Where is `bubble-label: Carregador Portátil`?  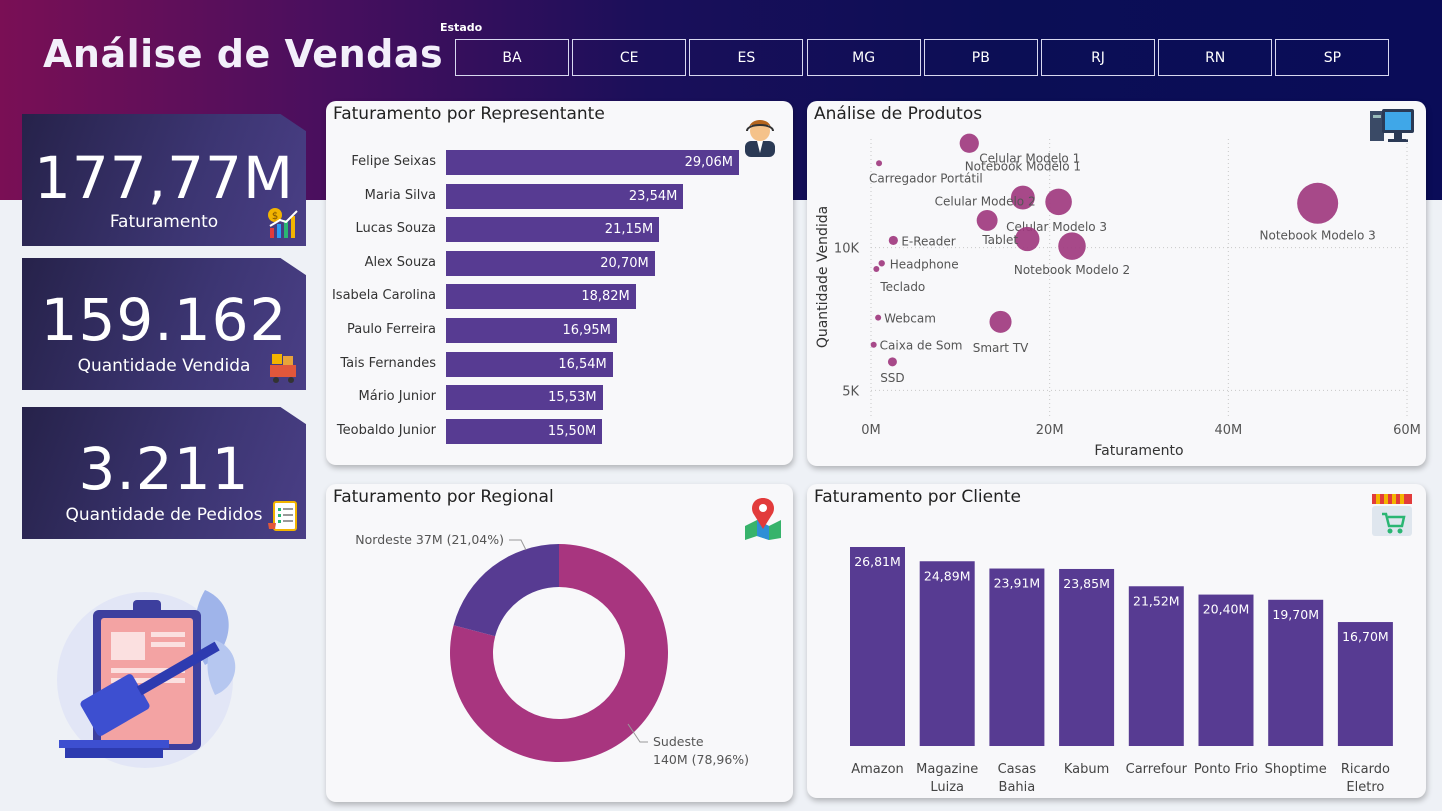 bubble-label: Carregador Portátil is located at coordinates (926, 178).